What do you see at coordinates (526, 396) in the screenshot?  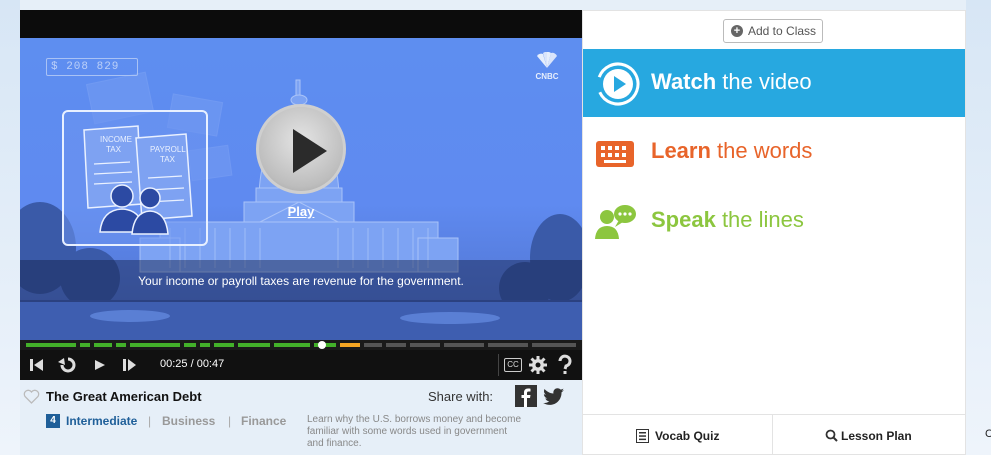 I see `facebook-share-icon` at bounding box center [526, 396].